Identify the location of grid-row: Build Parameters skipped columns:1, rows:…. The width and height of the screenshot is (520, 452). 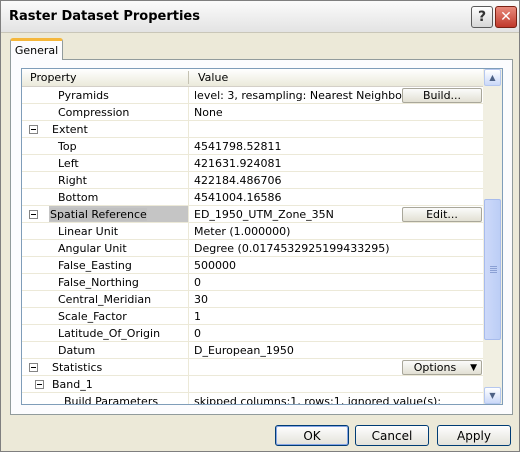
(252, 398).